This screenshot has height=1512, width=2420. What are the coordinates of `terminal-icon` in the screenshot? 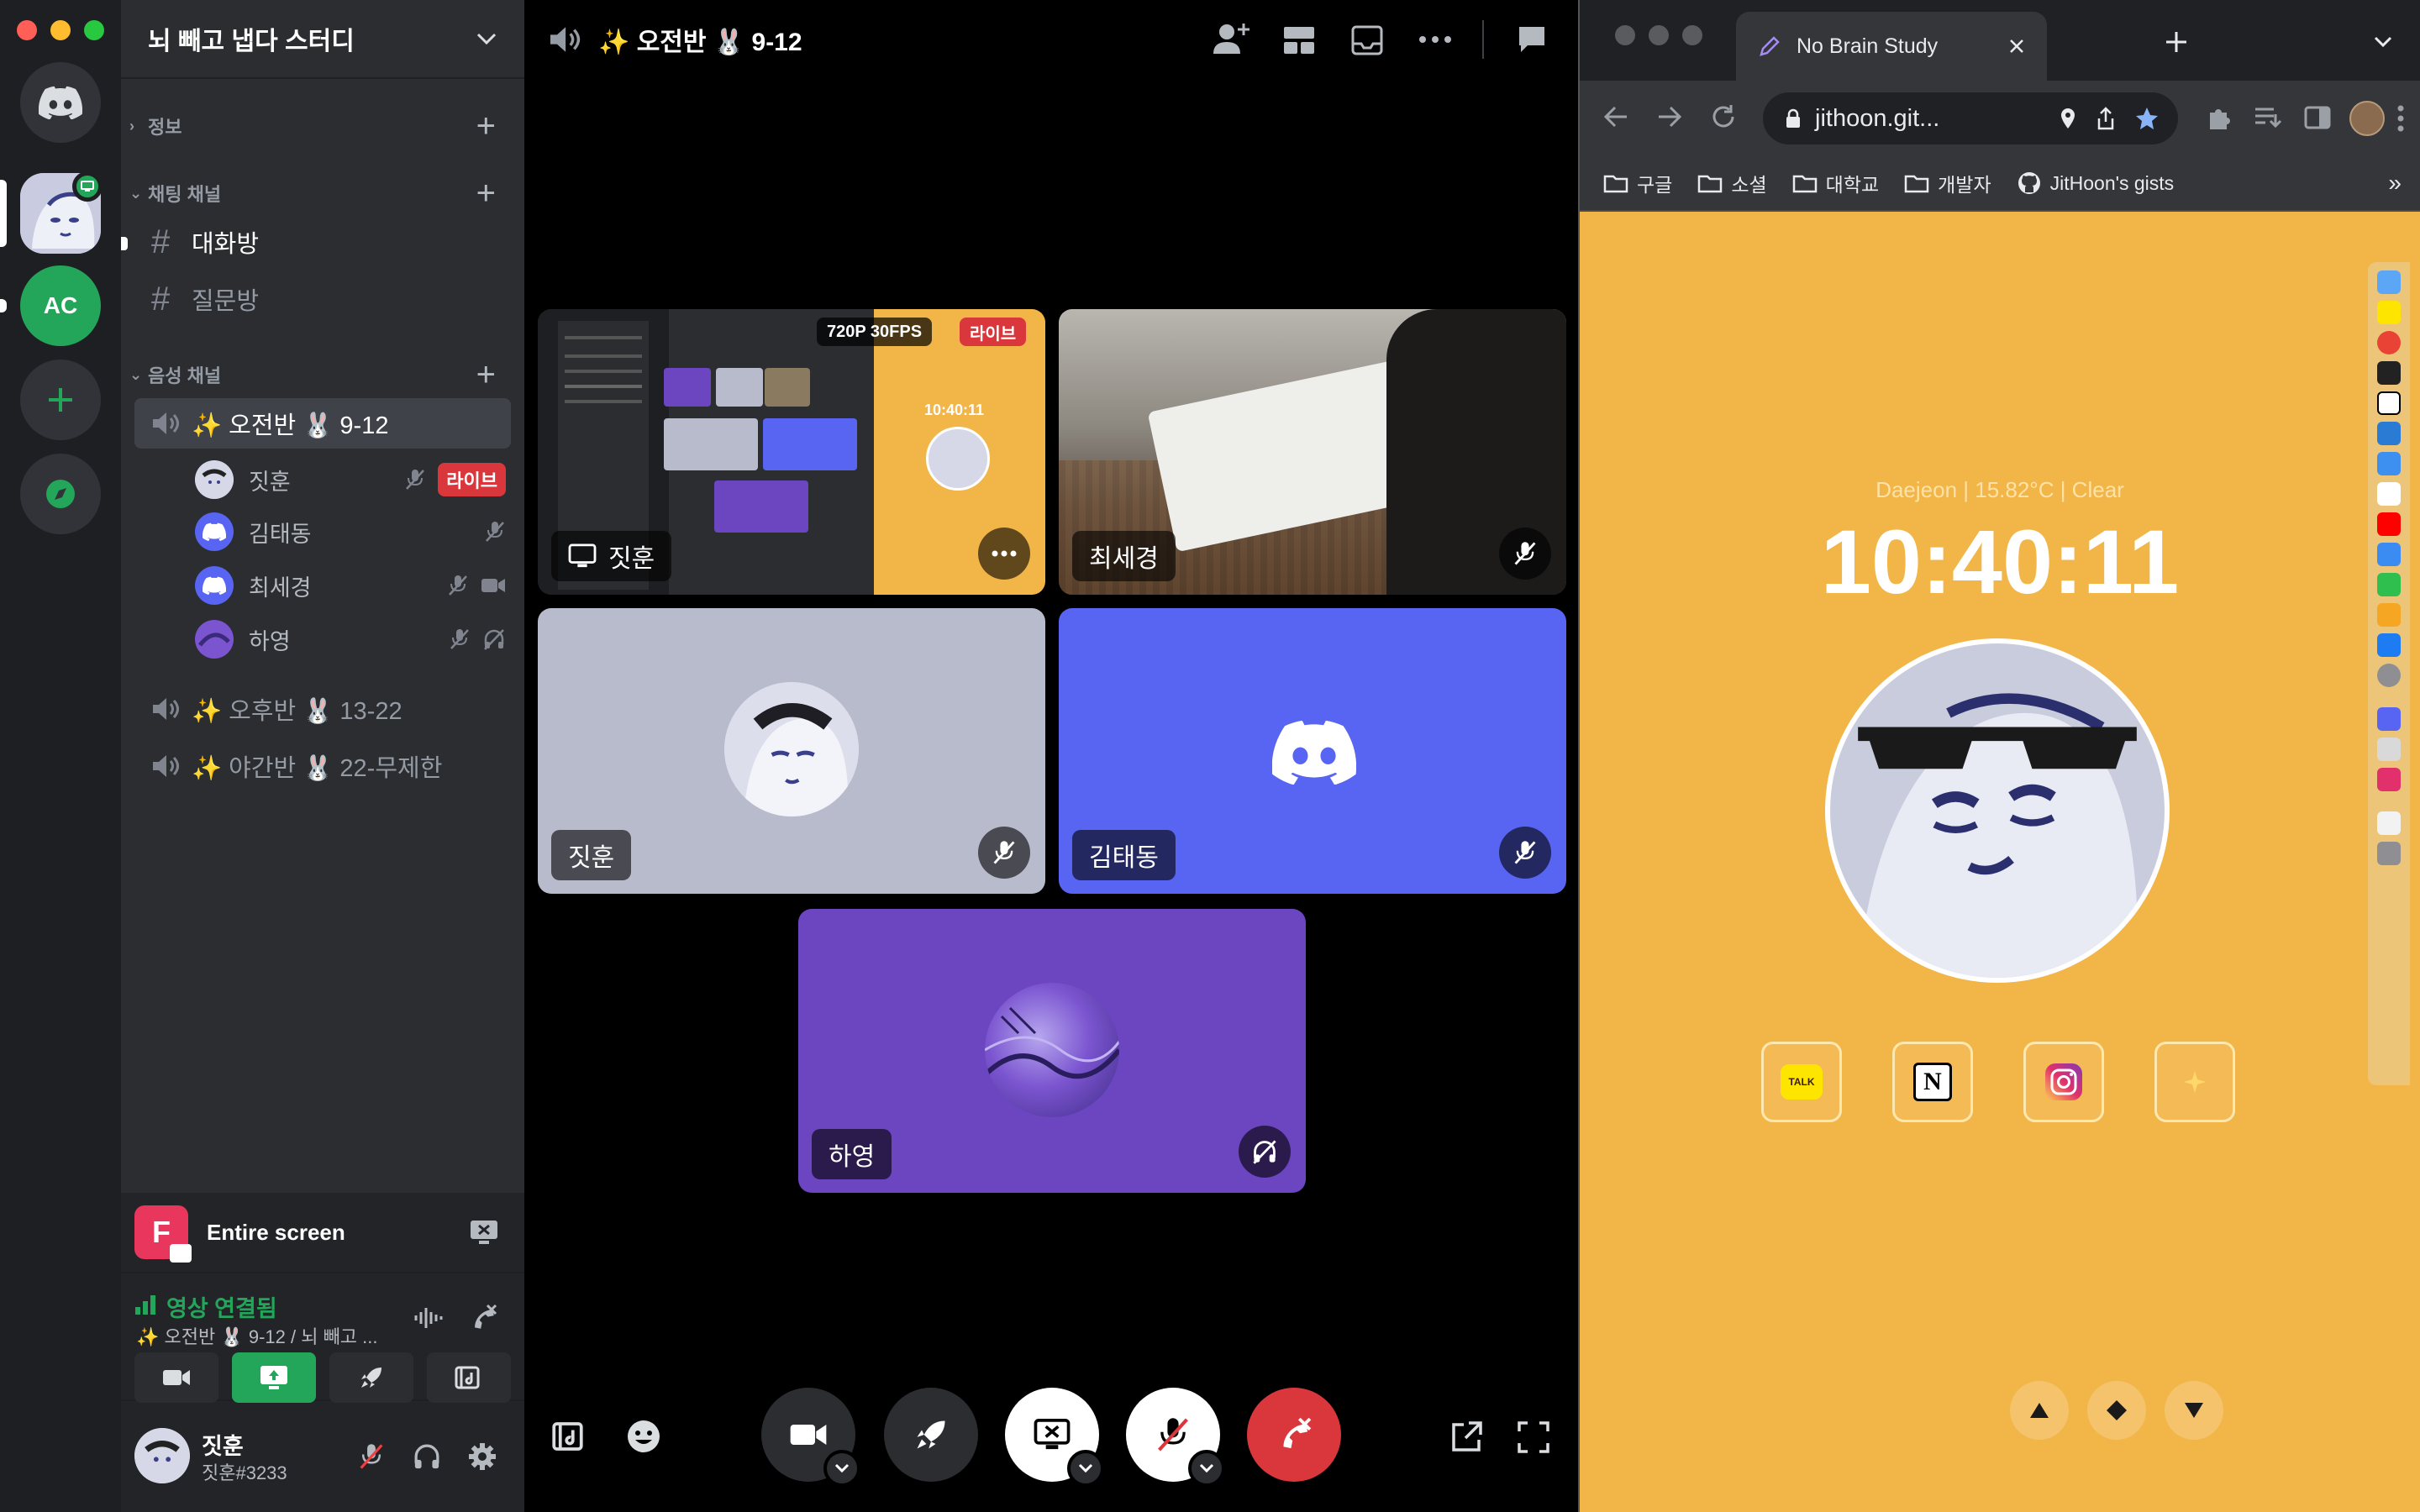 It's located at (2389, 373).